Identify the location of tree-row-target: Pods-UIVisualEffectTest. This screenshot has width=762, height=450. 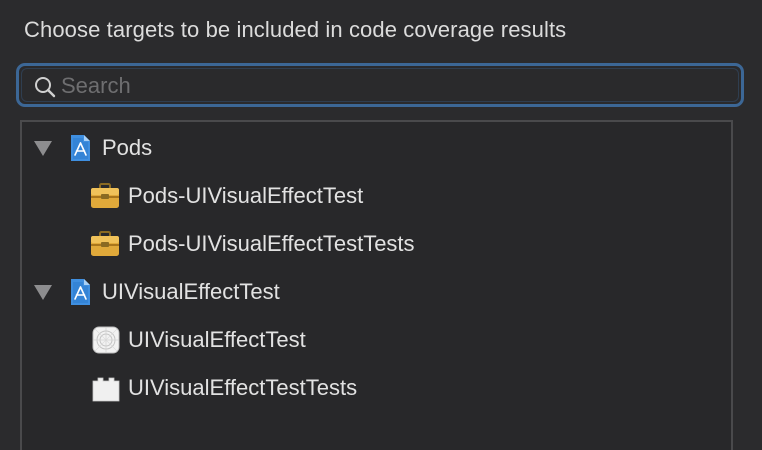
(376, 196).